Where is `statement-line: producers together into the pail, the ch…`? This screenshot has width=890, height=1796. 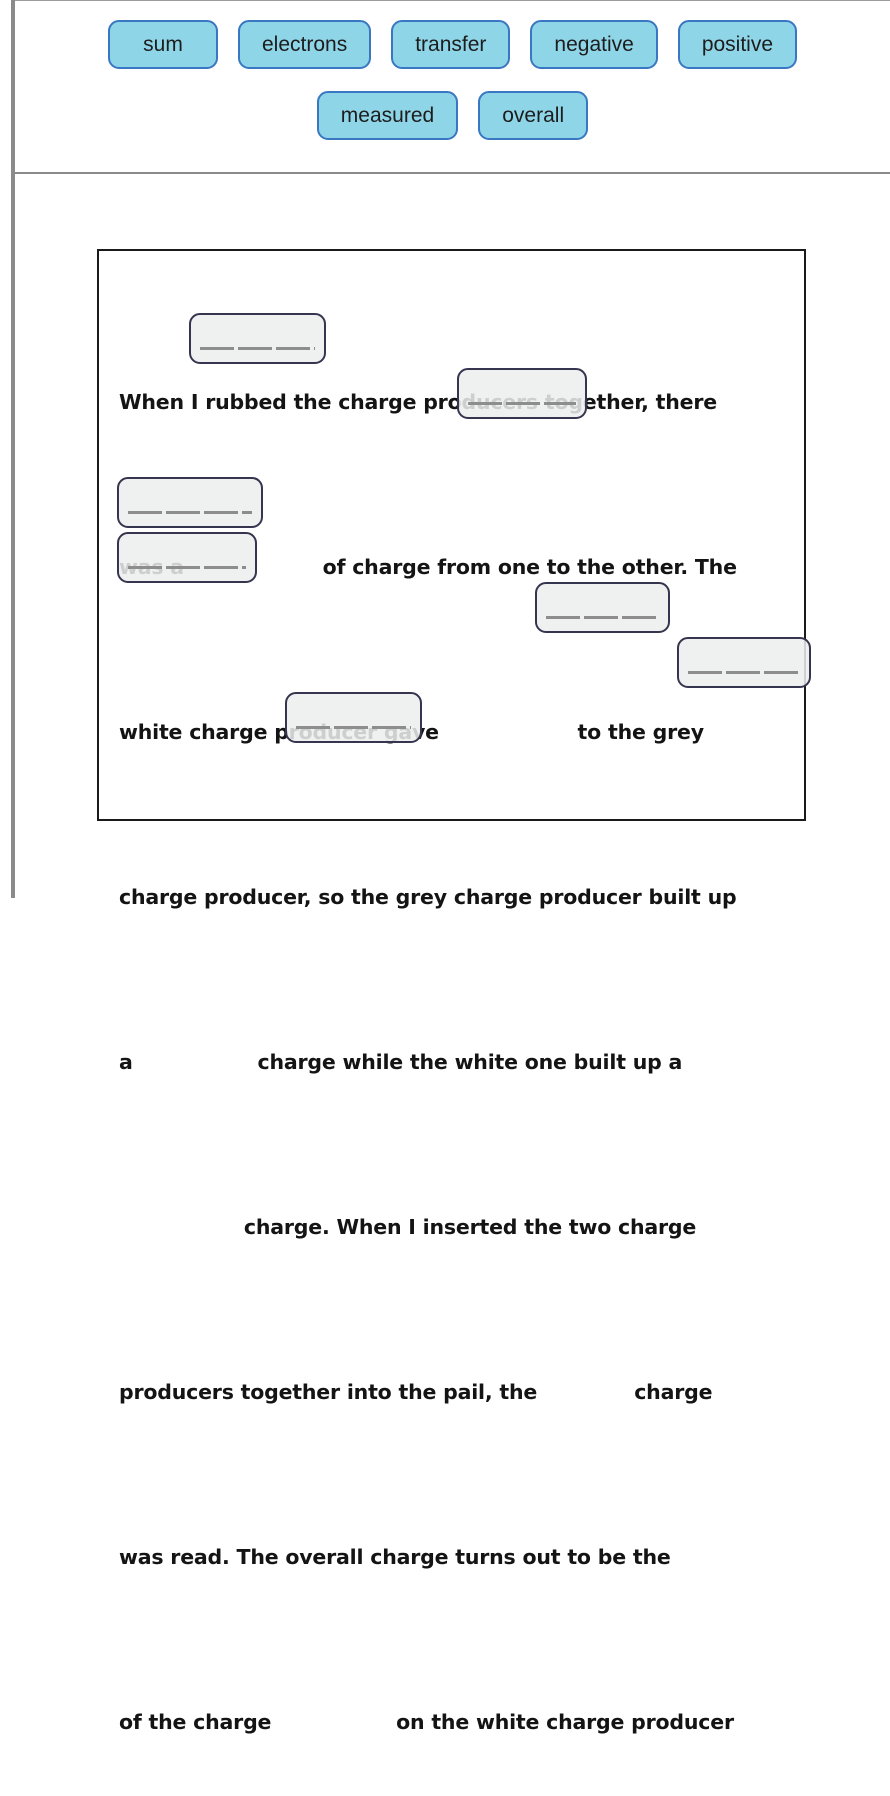
statement-line: producers together into the pail, the ch… is located at coordinates (416, 1392).